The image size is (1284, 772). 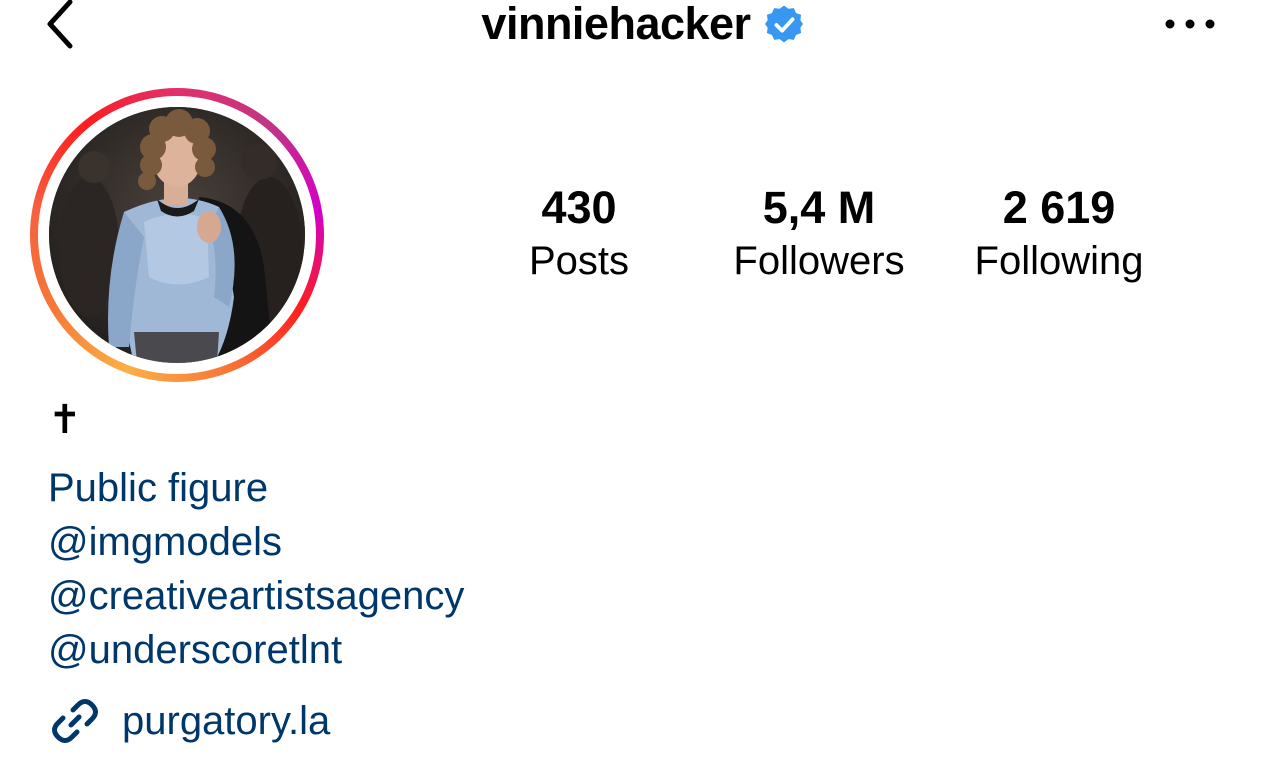 I want to click on profile-header: vinniehacker, so click(x=642, y=30).